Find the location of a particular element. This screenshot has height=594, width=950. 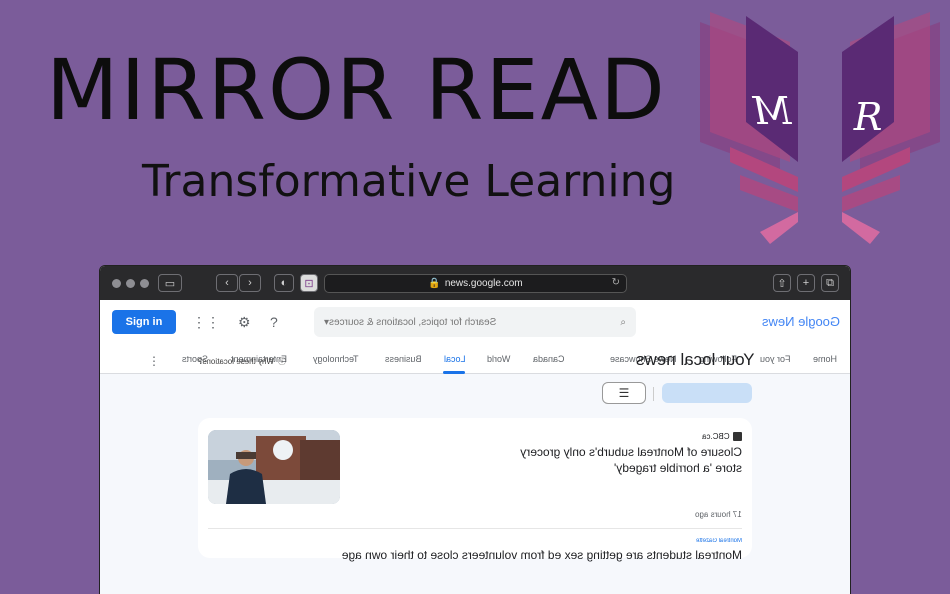

search-icon: ⌕ is located at coordinates (623, 322).